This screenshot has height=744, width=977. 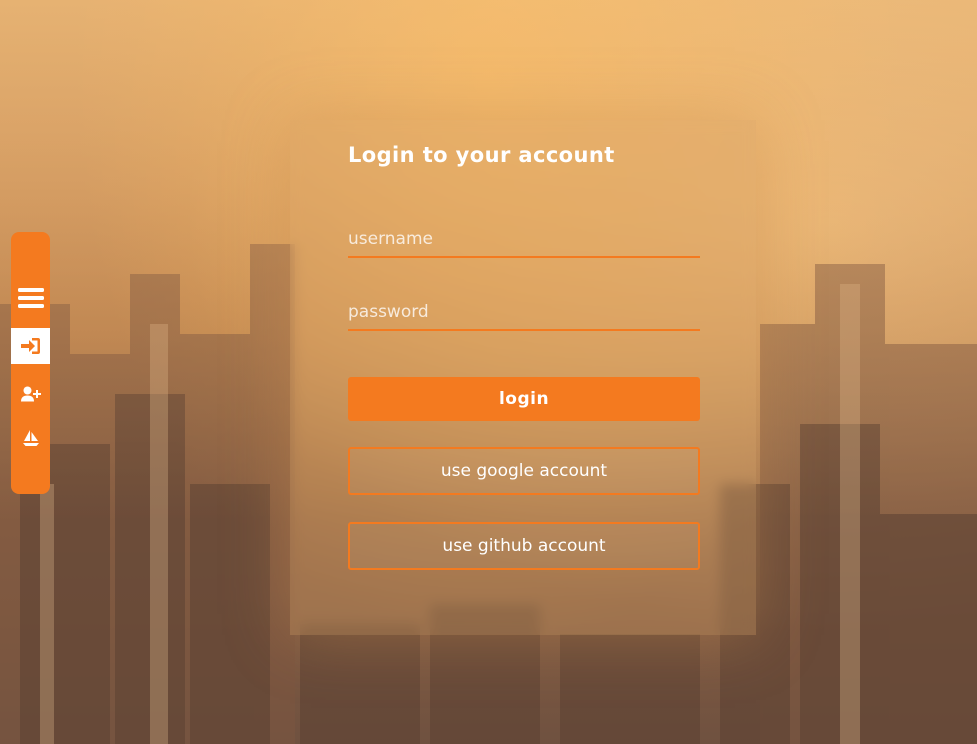 I want to click on sidebar-nav, so click(x=30, y=363).